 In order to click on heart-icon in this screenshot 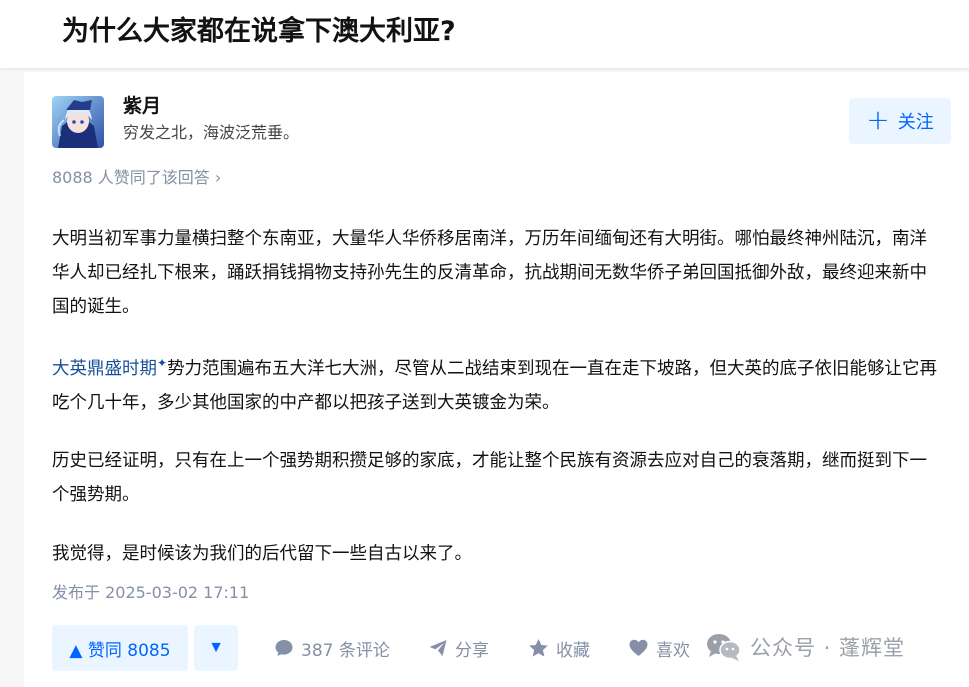, I will do `click(638, 647)`.